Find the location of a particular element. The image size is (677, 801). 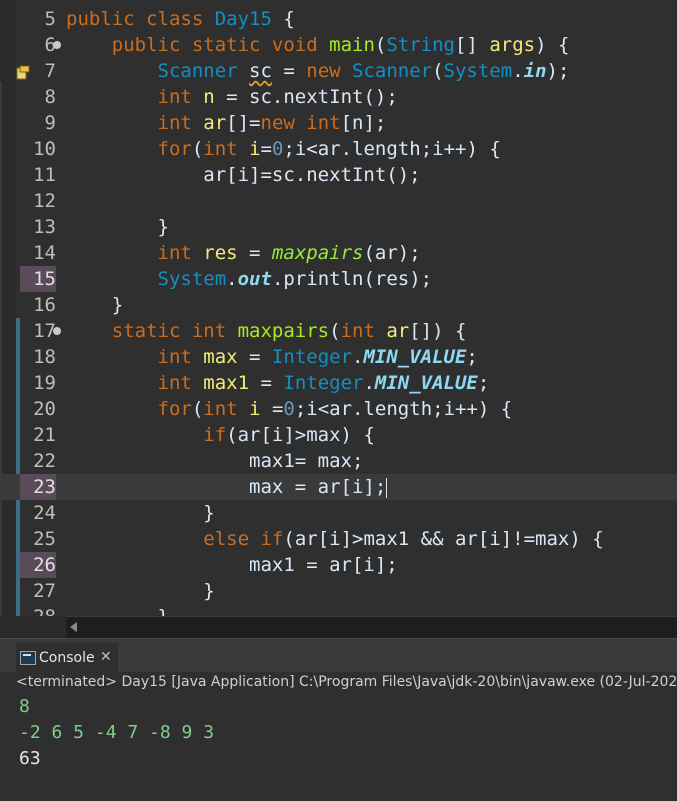

line-number: 15 is located at coordinates (38, 279).